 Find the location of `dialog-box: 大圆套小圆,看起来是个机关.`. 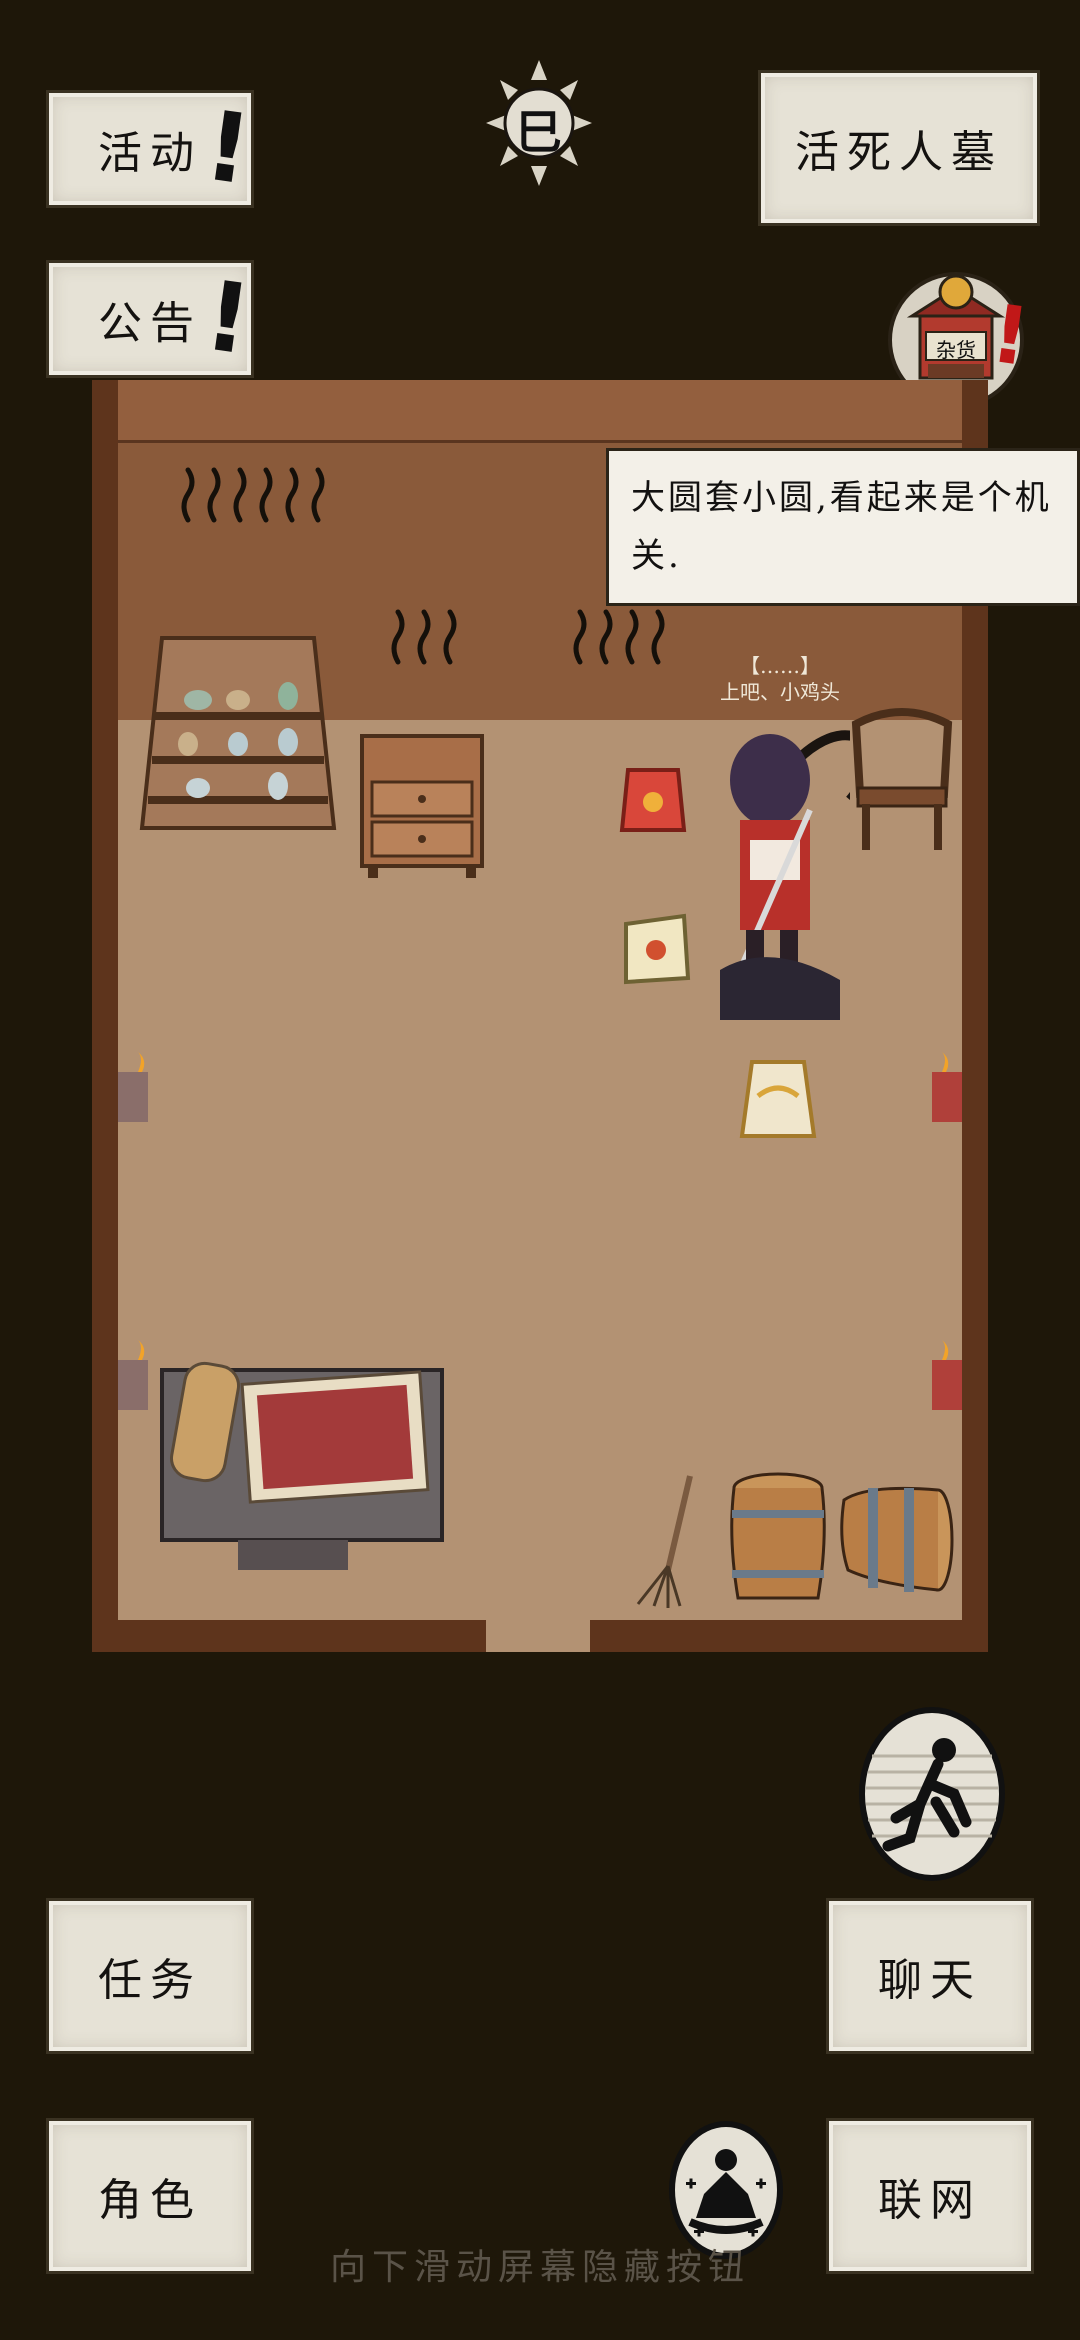

dialog-box: 大圆套小圆,看起来是个机关. is located at coordinates (843, 527).